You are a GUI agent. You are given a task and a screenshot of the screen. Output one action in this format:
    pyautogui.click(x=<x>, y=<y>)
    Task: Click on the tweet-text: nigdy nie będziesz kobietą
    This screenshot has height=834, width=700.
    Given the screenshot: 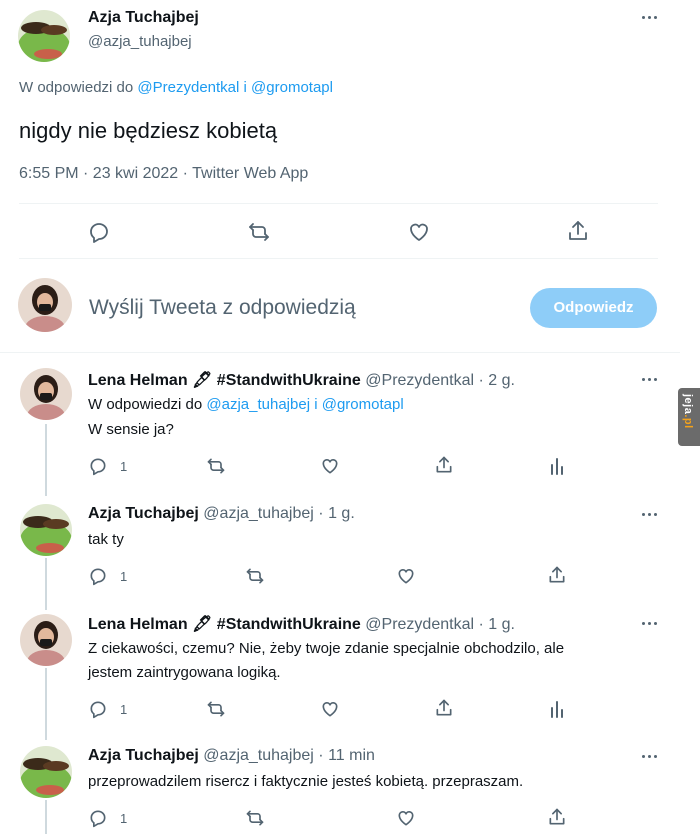 What is the action you would take?
    pyautogui.click(x=148, y=130)
    